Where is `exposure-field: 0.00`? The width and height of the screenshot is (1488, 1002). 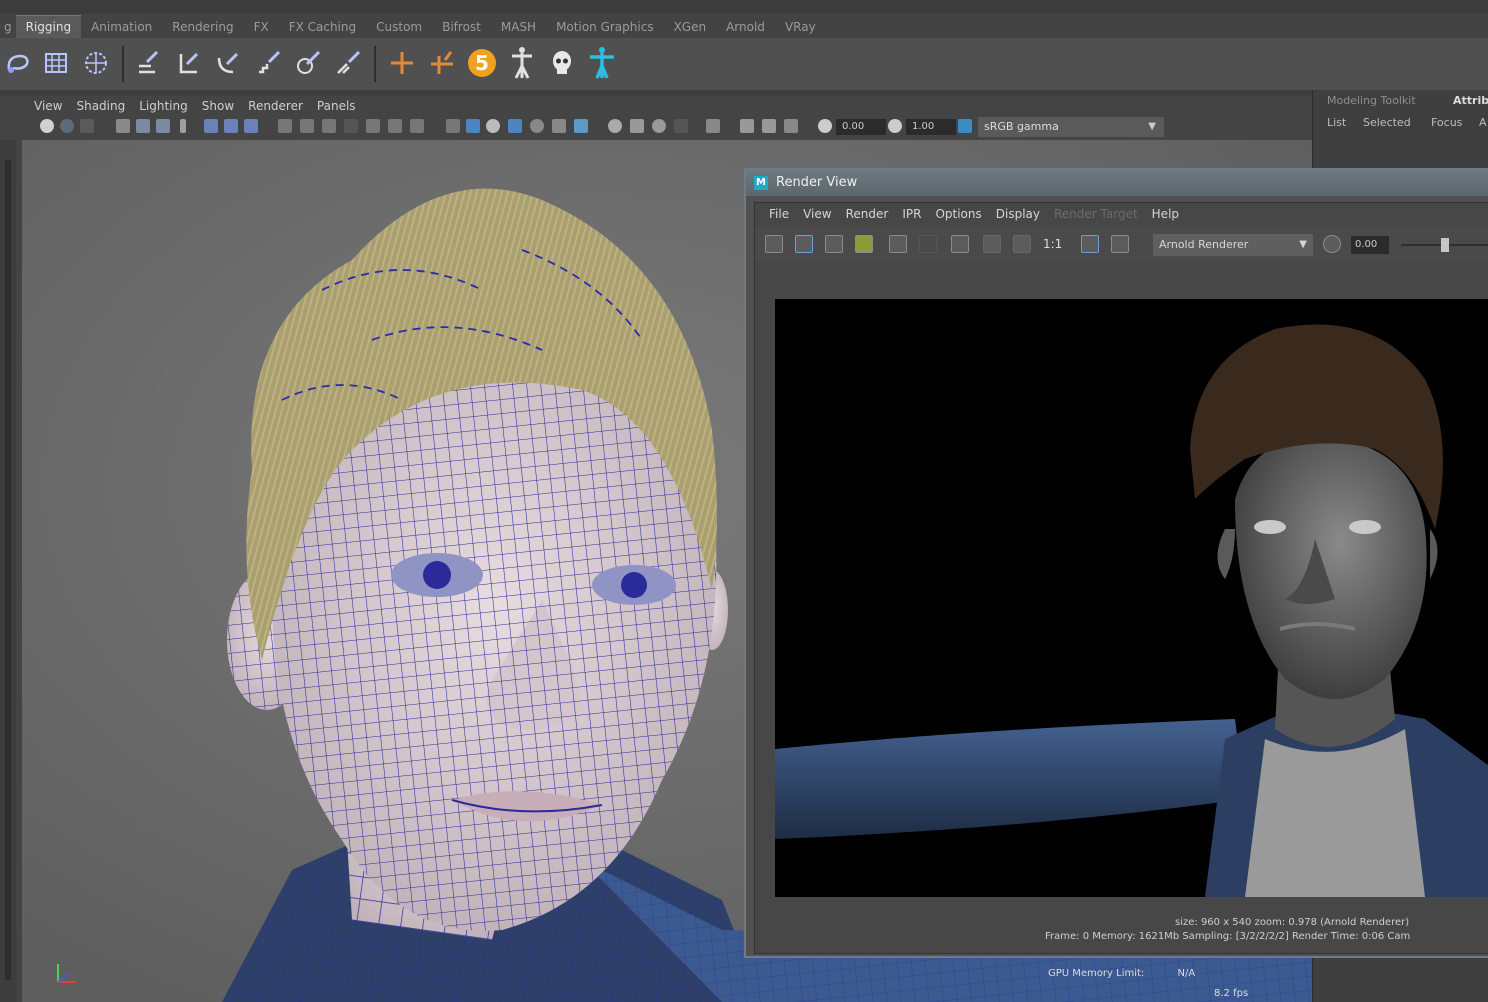 exposure-field: 0.00 is located at coordinates (861, 127).